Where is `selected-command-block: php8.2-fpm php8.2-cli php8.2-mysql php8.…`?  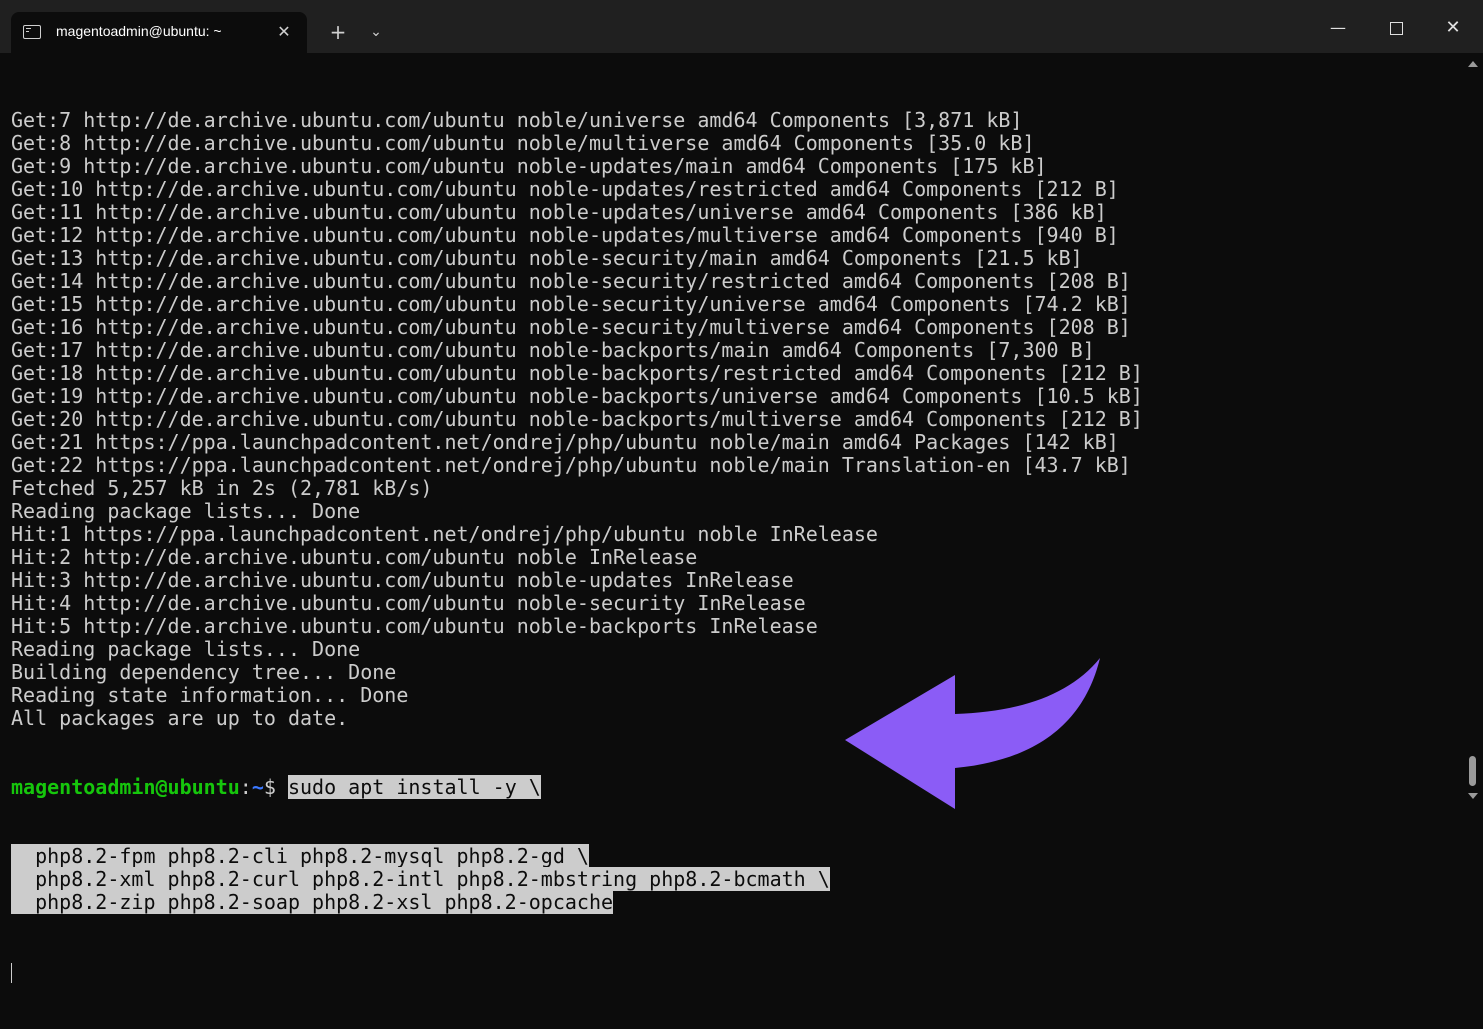 selected-command-block: php8.2-fpm php8.2-cli php8.2-mysql php8.… is located at coordinates (577, 879).